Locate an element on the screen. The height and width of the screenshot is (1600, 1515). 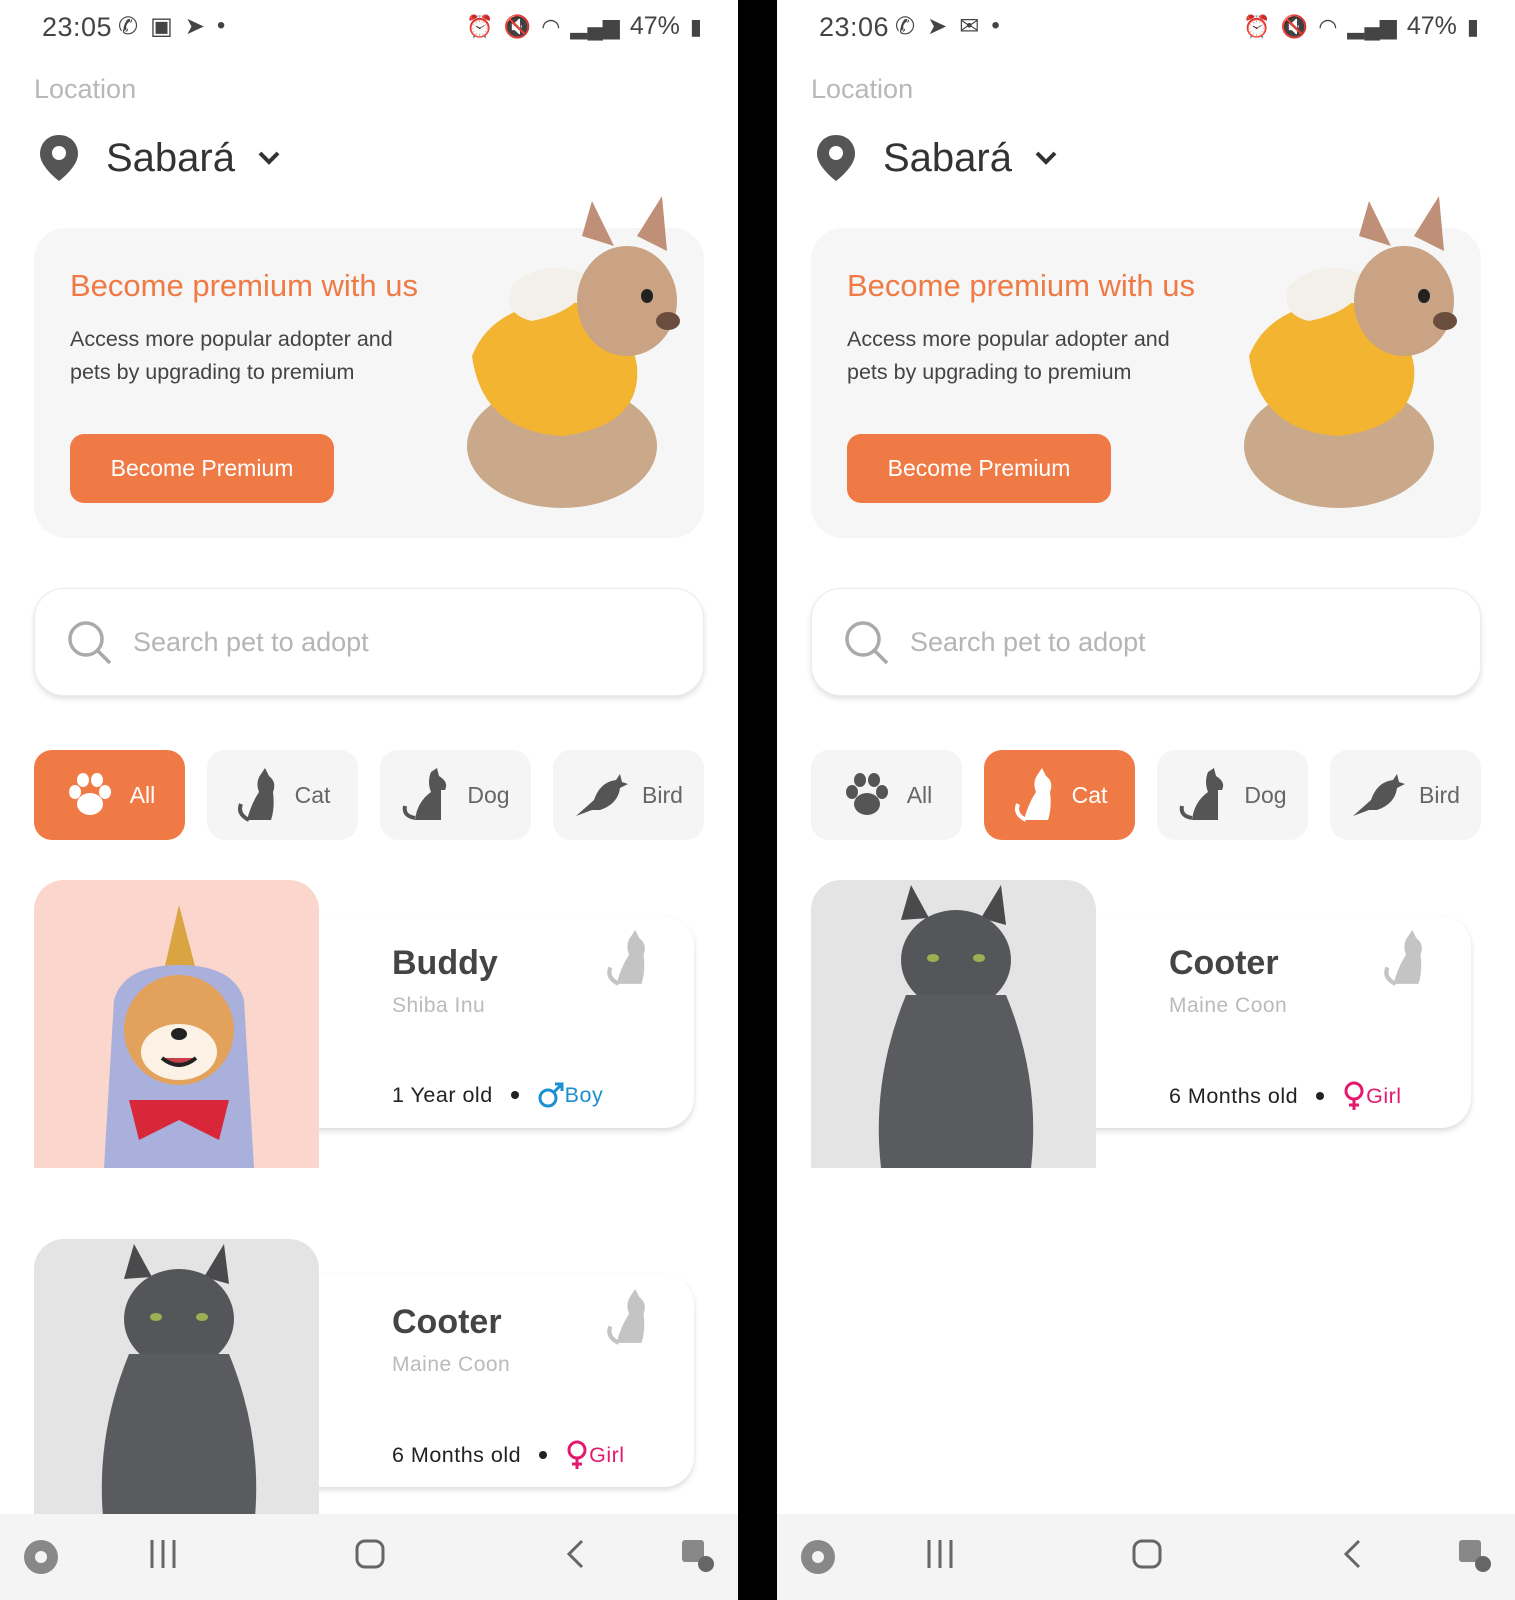
promo-title: Become premium with us is located at coordinates (1021, 285).